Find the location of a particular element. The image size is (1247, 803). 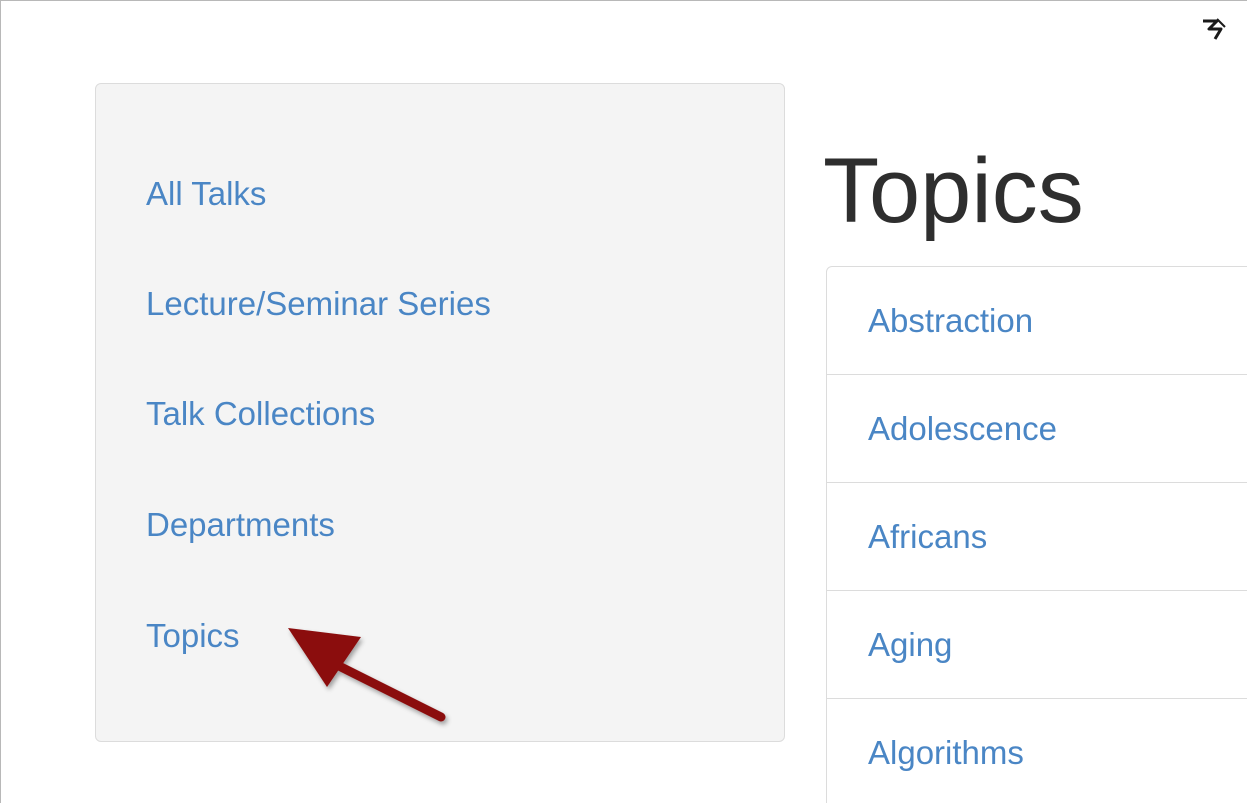

topic-label: Adolescence is located at coordinates (962, 429).